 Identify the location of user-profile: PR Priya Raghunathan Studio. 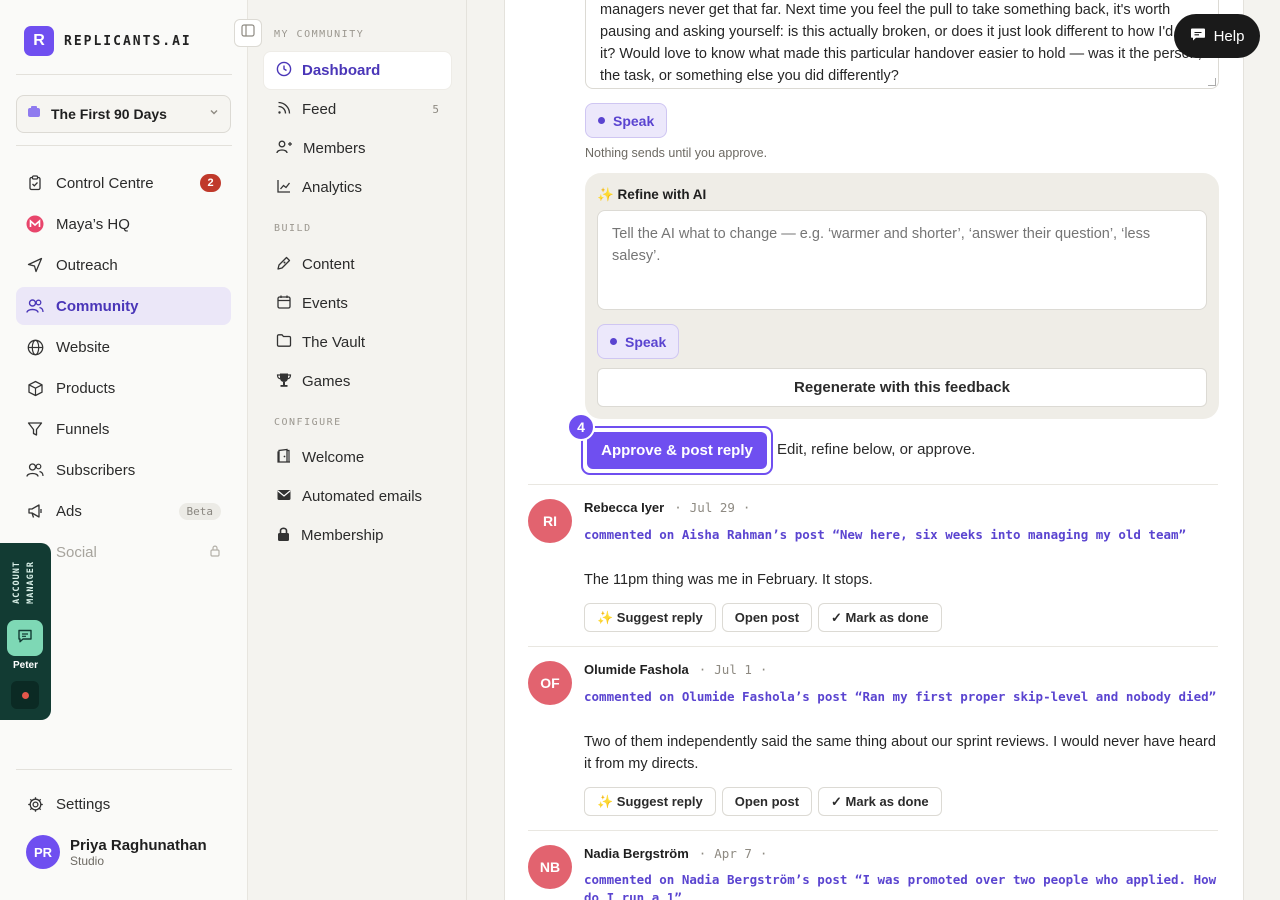
(116, 852).